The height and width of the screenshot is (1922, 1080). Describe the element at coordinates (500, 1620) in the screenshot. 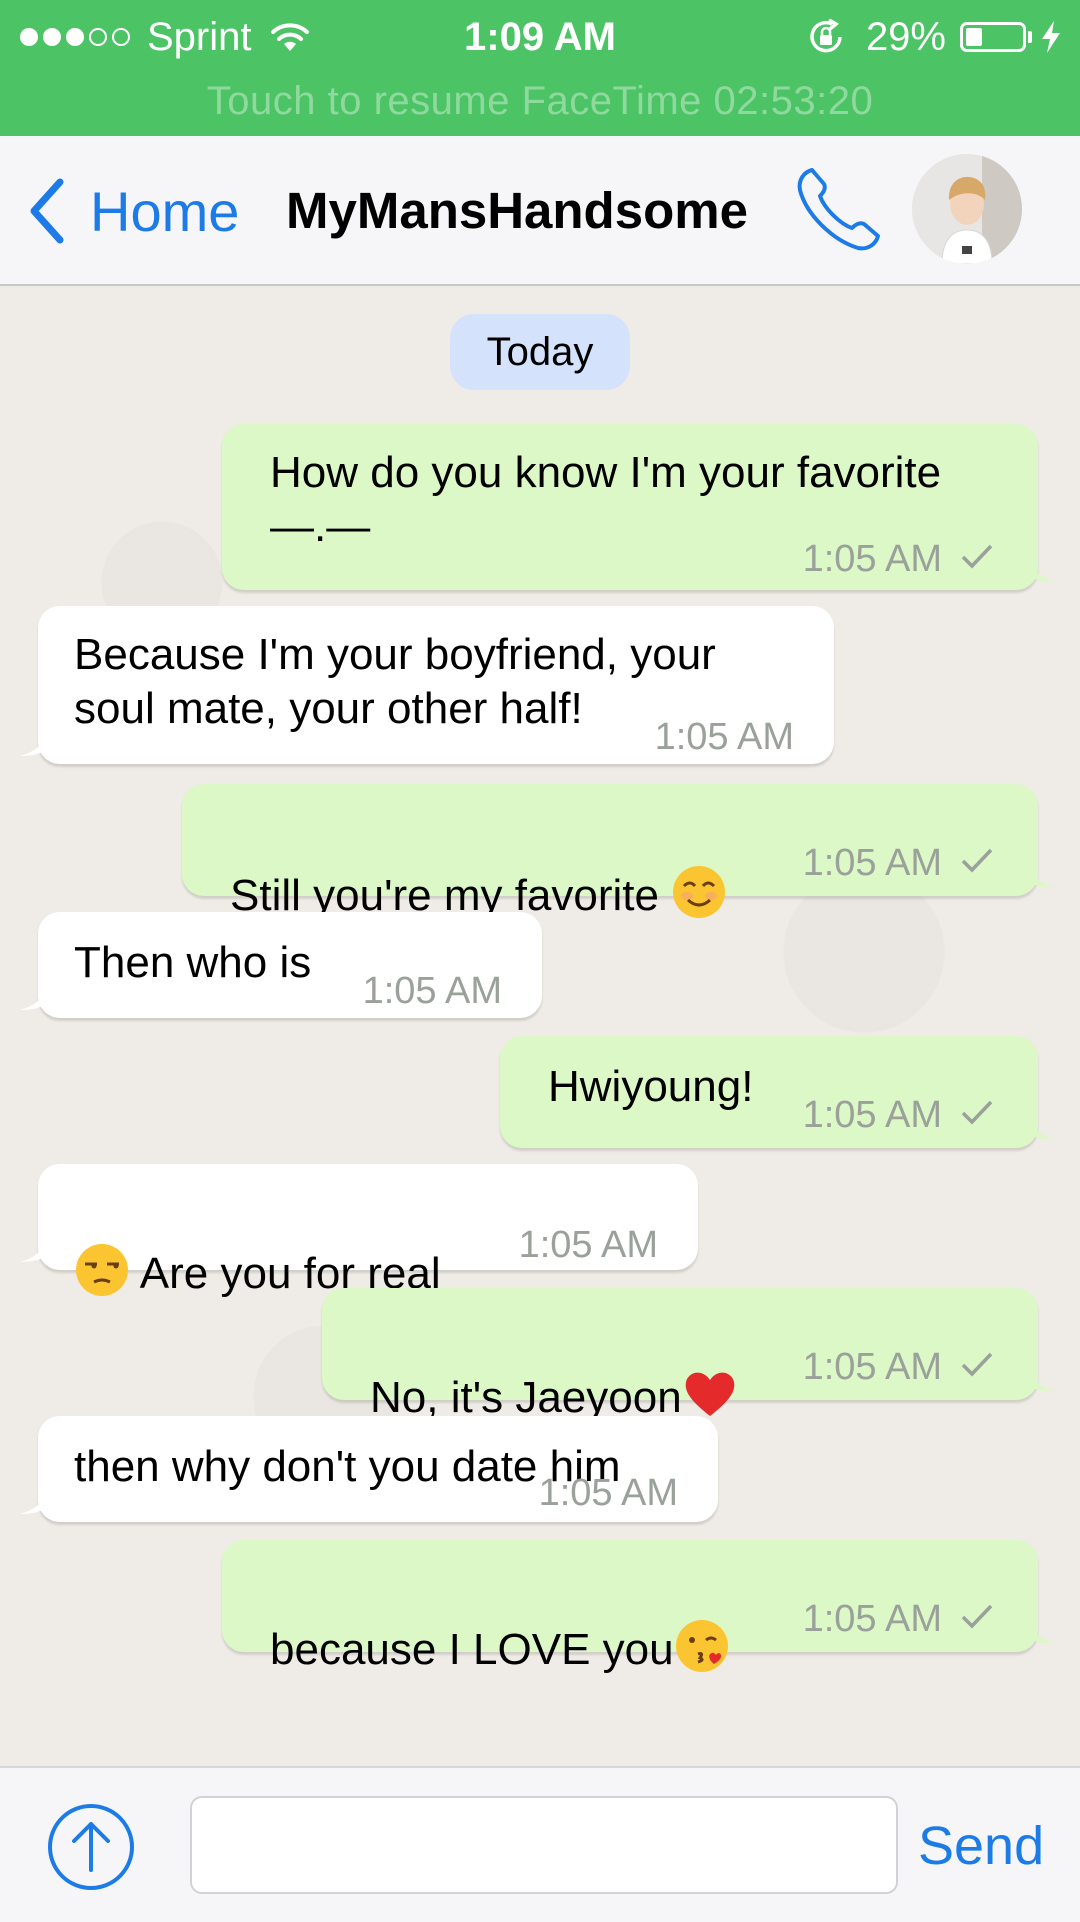

I see `message-text: because I LOVE you` at that location.